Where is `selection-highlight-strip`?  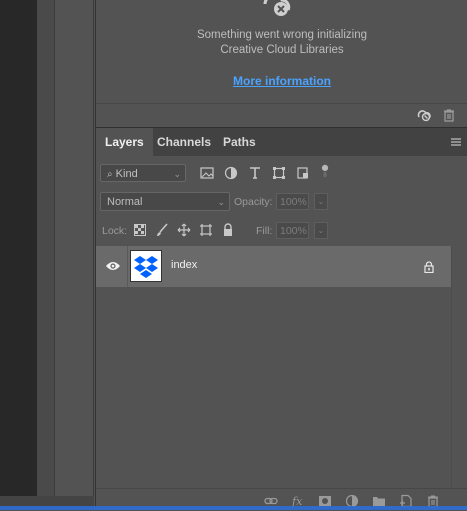
selection-highlight-strip is located at coordinates (233, 508).